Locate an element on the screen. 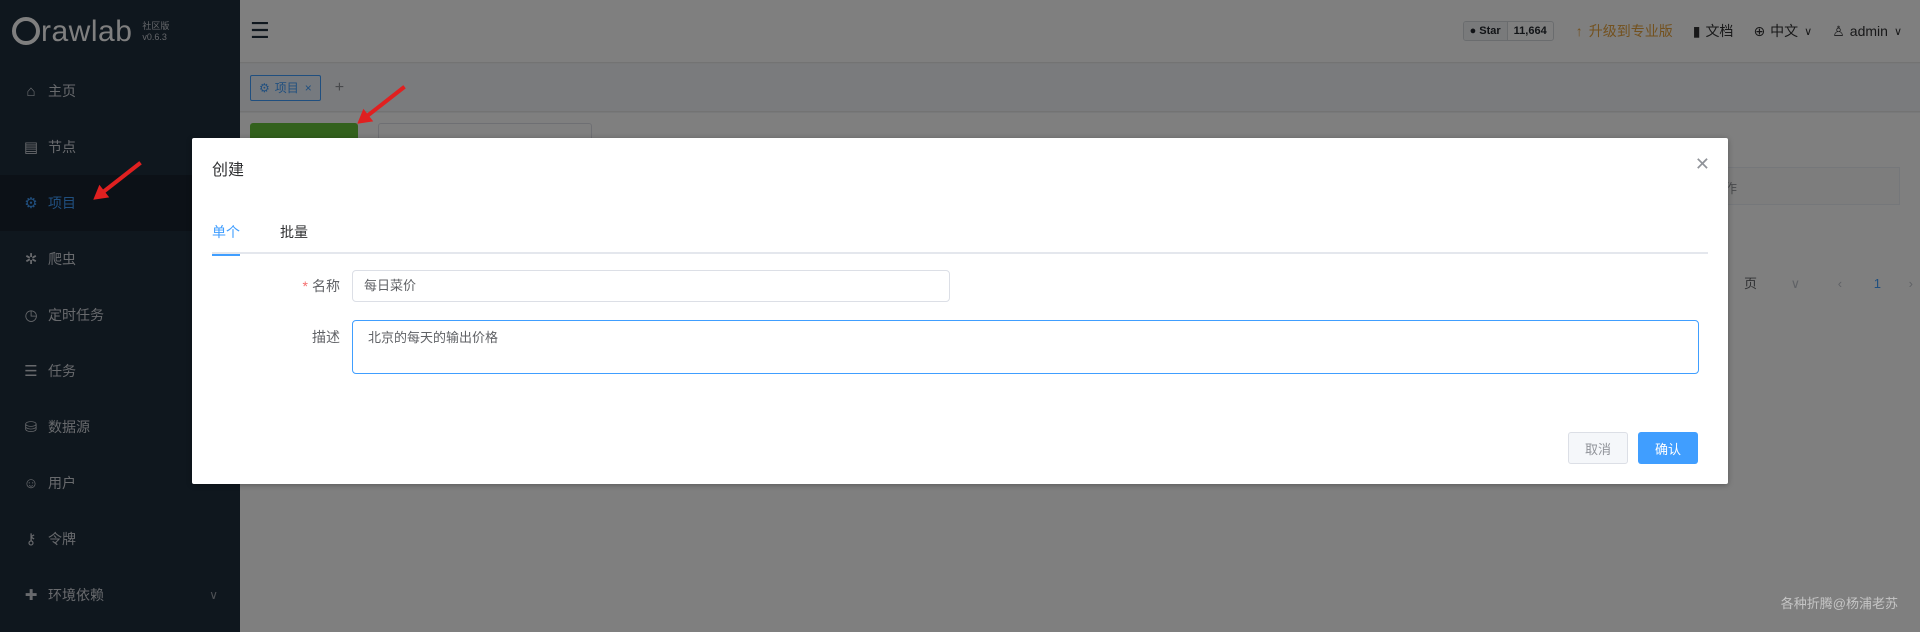 The image size is (1920, 632). form-row-description: 描述 is located at coordinates (945, 347).